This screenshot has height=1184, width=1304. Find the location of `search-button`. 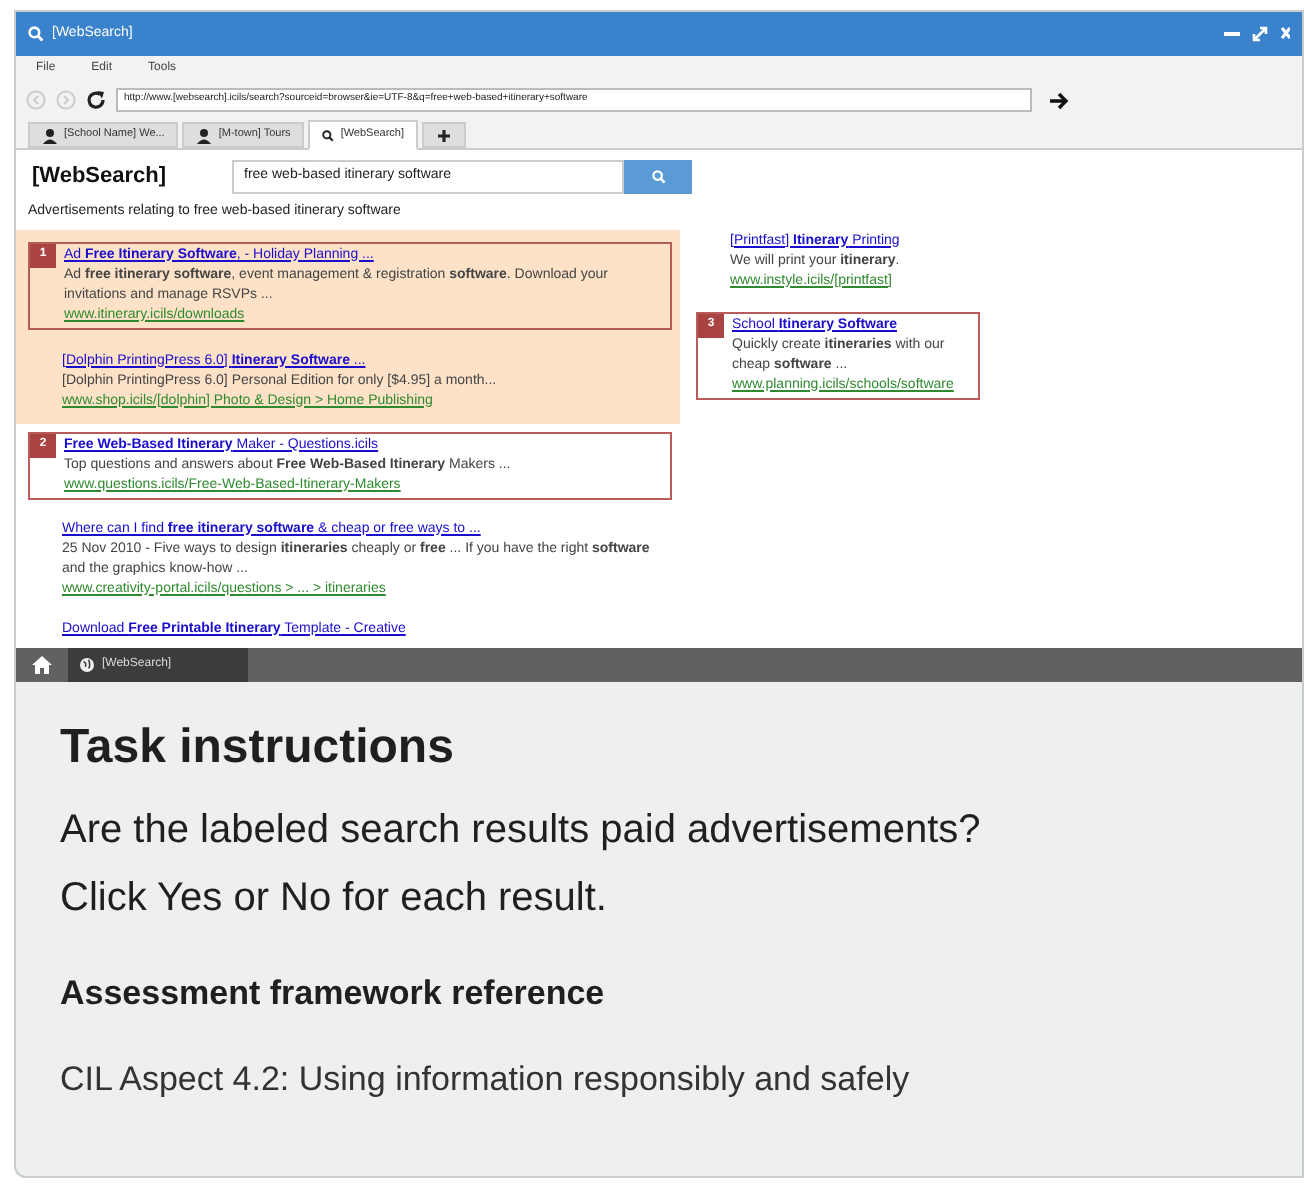

search-button is located at coordinates (658, 177).